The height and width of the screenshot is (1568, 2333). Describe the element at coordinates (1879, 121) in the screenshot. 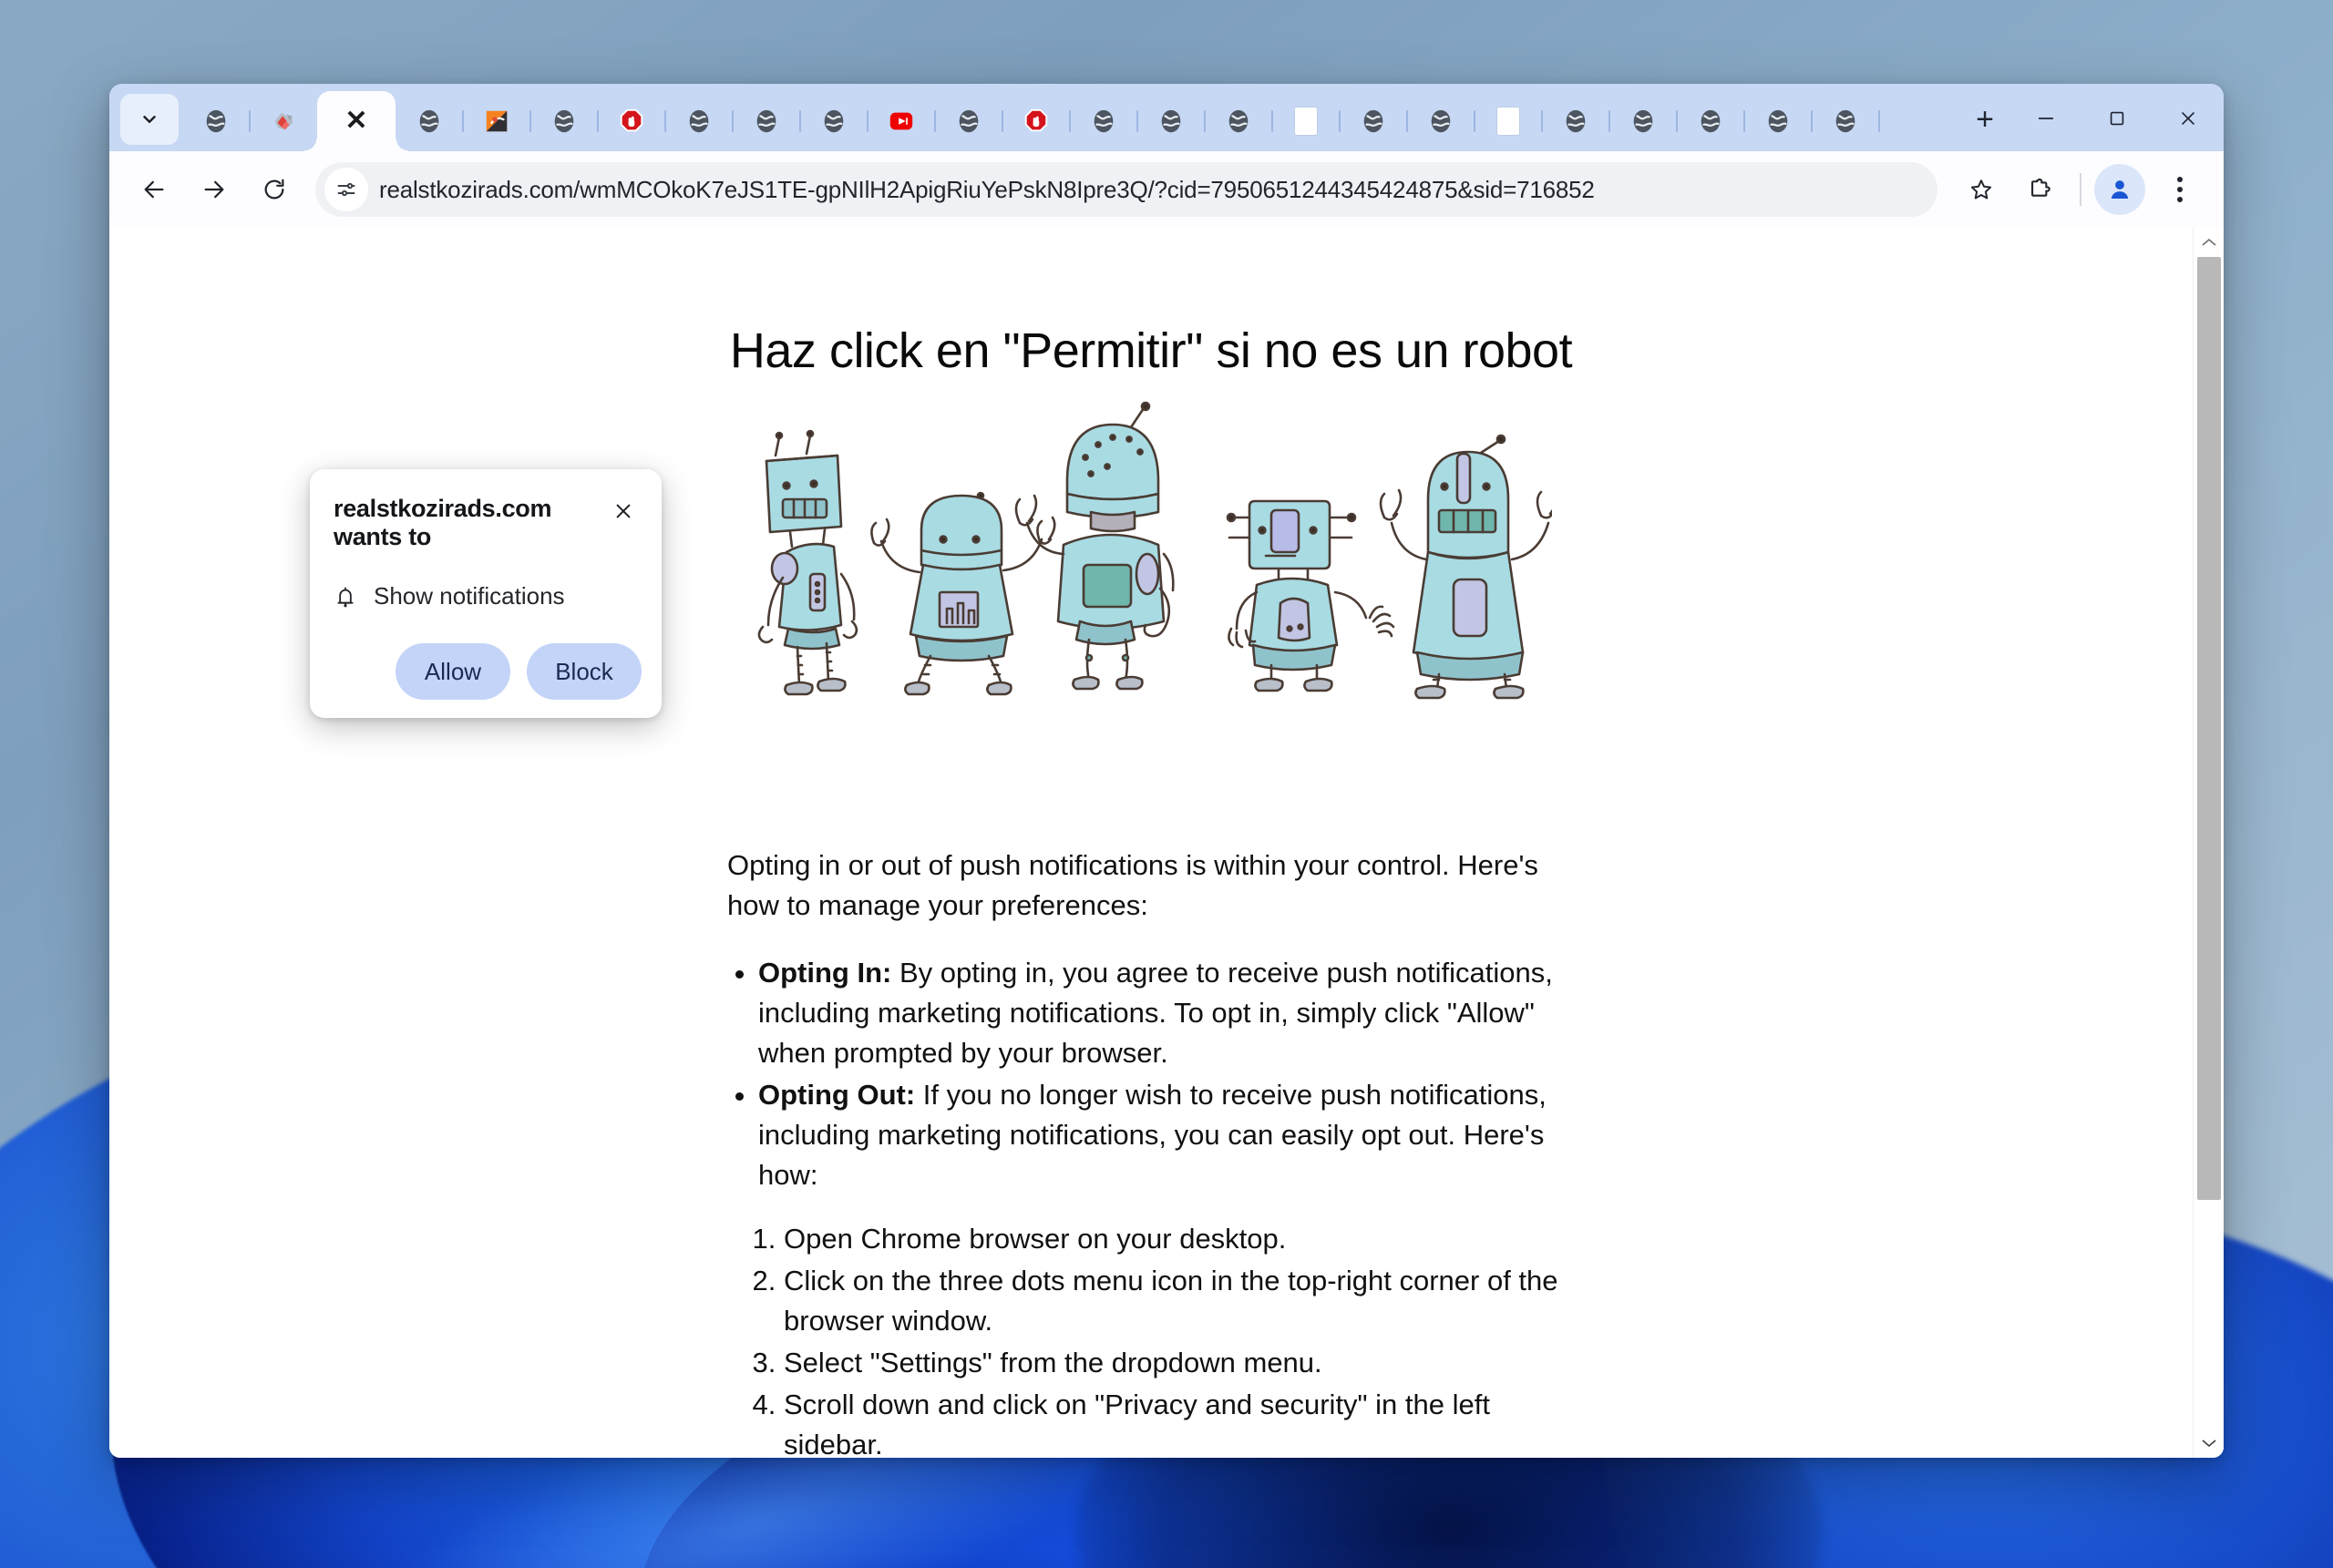

I see `tab-separator` at that location.